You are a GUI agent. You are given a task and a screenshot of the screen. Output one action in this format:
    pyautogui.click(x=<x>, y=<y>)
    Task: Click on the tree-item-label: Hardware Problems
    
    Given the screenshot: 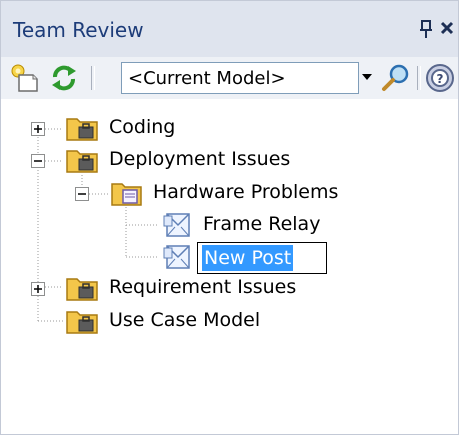 What is the action you would take?
    pyautogui.click(x=246, y=192)
    